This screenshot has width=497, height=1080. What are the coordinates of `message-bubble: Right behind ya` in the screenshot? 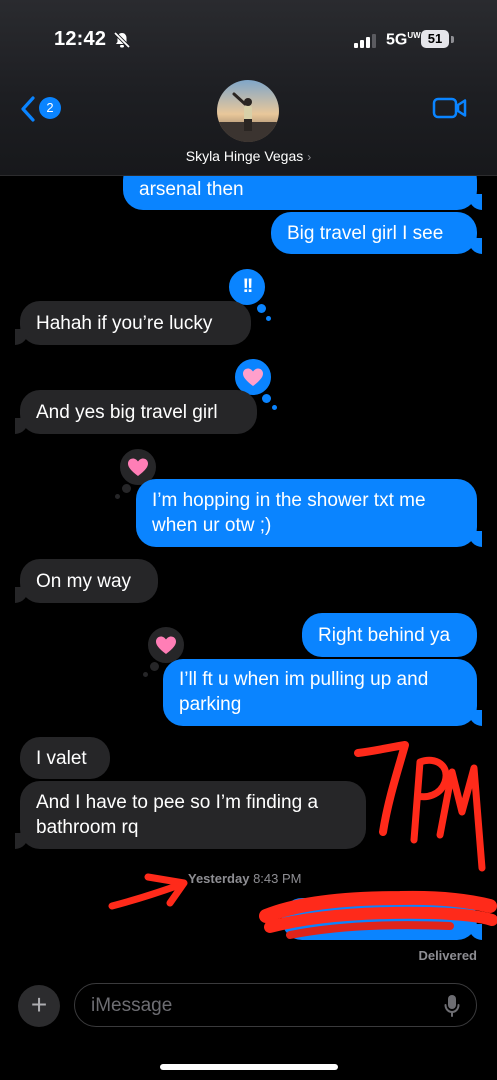 It's located at (389, 635).